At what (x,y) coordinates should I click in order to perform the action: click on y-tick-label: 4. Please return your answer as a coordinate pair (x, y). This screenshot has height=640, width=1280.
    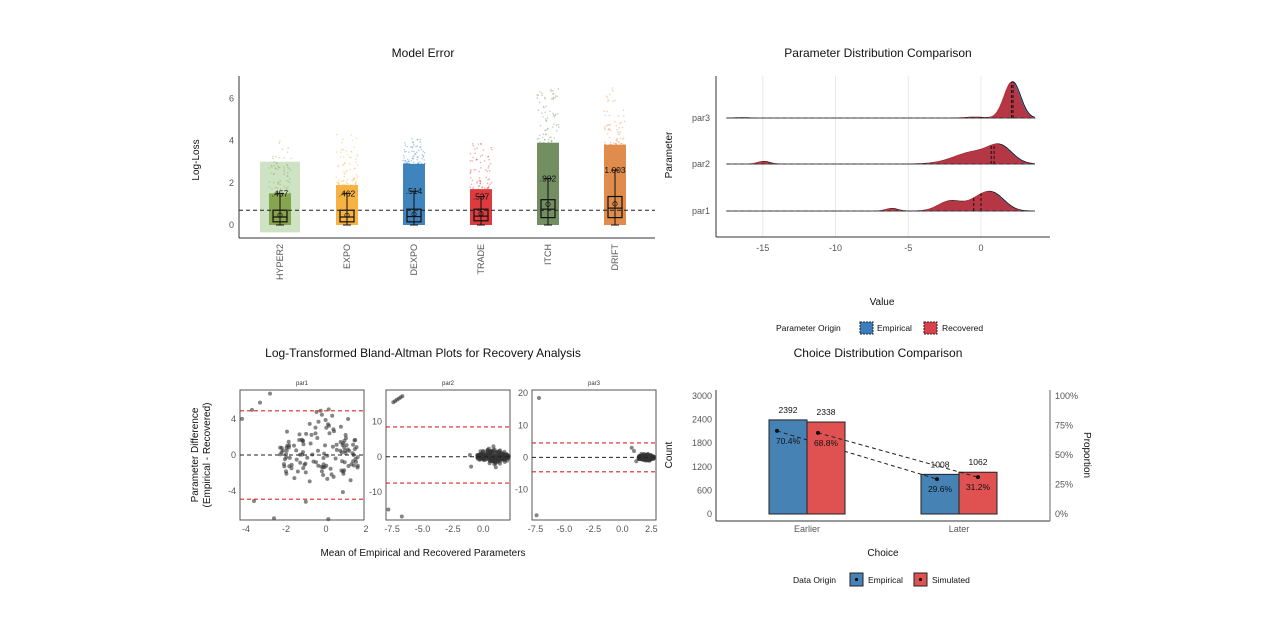
    Looking at the image, I should click on (231, 141).